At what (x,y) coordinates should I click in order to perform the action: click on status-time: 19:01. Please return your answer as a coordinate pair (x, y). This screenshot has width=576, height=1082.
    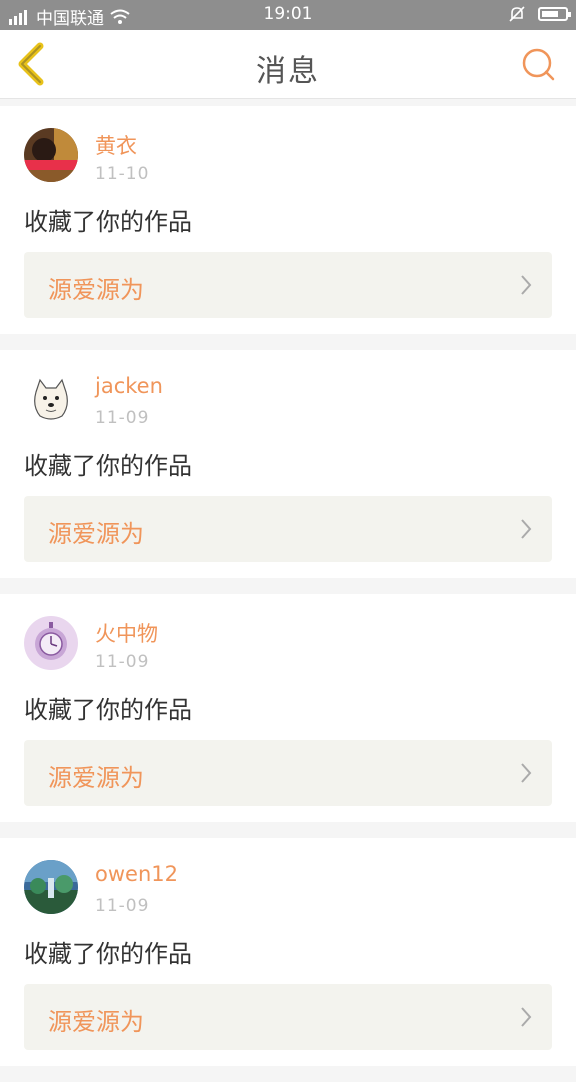
    Looking at the image, I should click on (288, 14).